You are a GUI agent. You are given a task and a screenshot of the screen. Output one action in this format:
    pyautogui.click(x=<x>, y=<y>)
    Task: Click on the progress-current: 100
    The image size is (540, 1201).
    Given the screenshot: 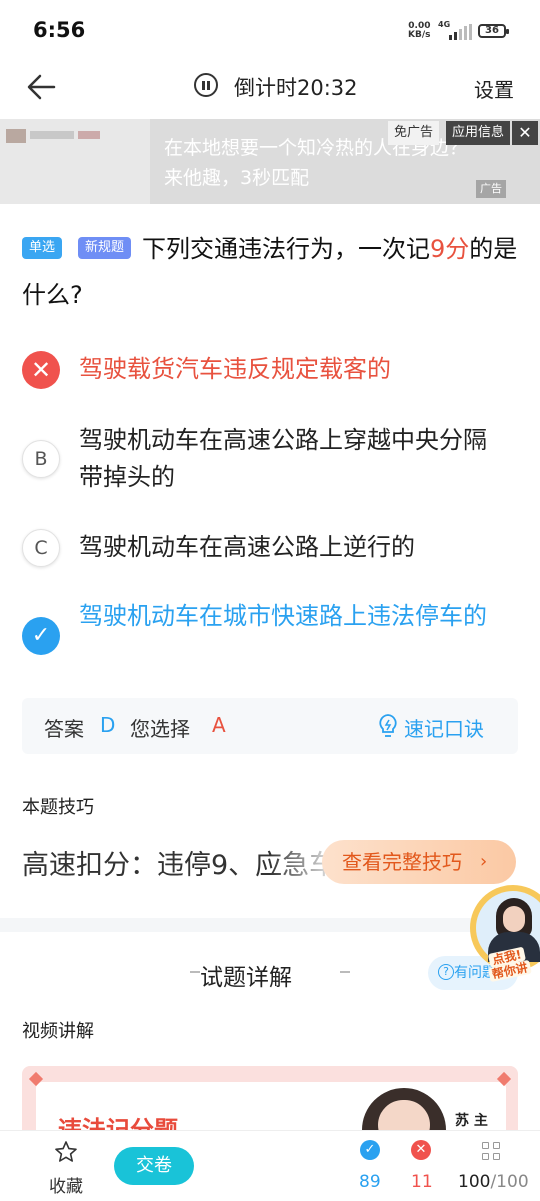 What is the action you would take?
    pyautogui.click(x=474, y=1182)
    